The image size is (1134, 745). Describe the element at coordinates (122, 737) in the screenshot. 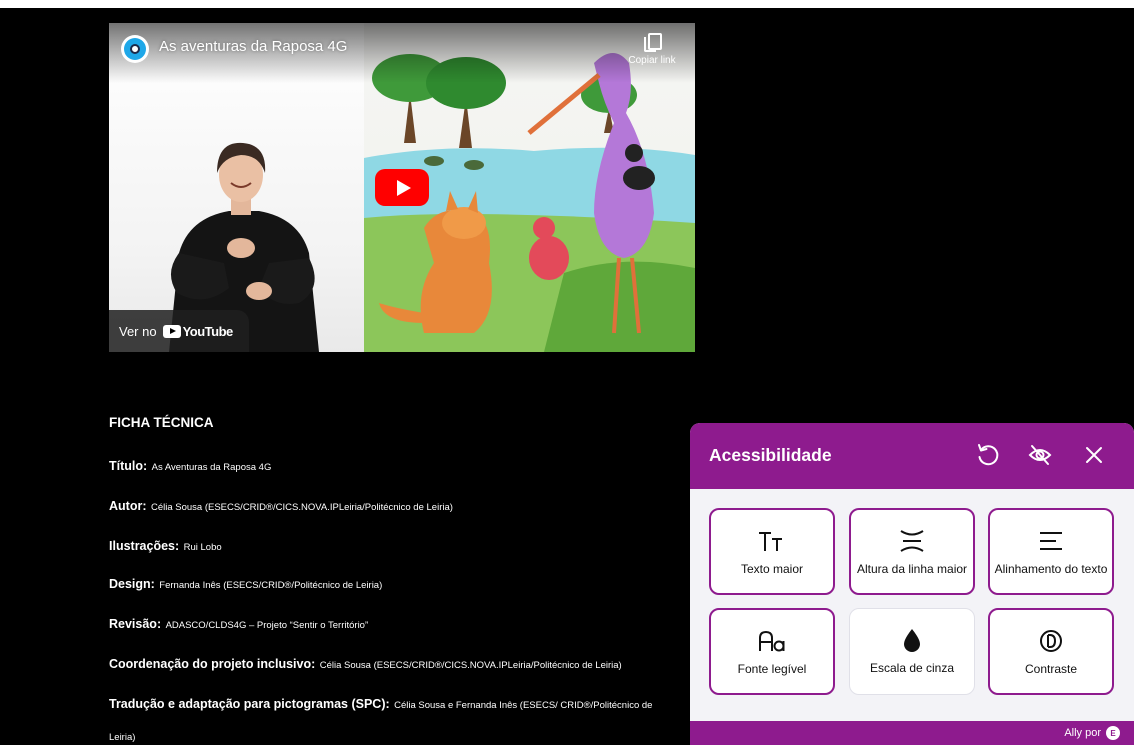

I see `credit-continuation: Leiria)` at that location.